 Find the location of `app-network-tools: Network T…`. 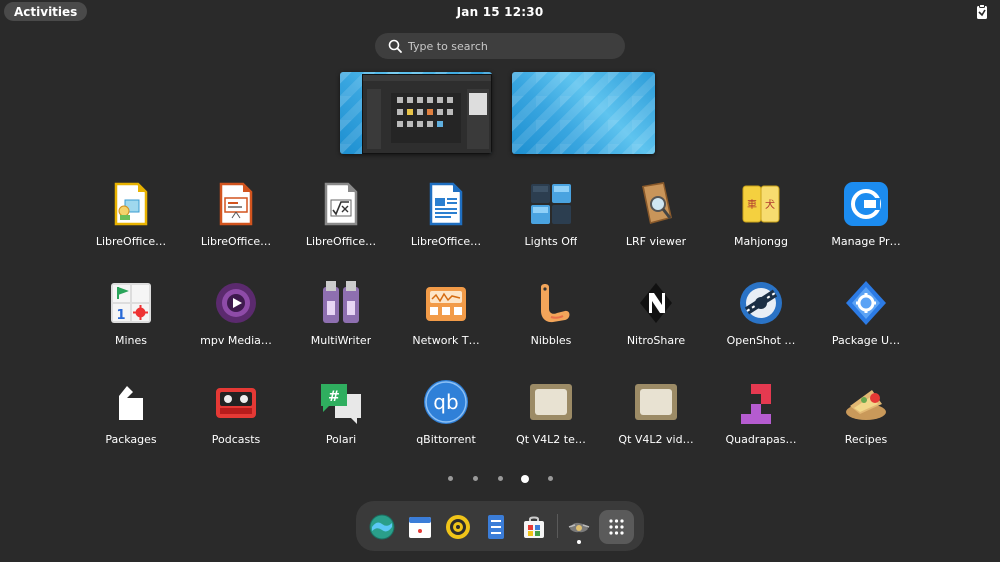

app-network-tools: Network T… is located at coordinates (446, 317).